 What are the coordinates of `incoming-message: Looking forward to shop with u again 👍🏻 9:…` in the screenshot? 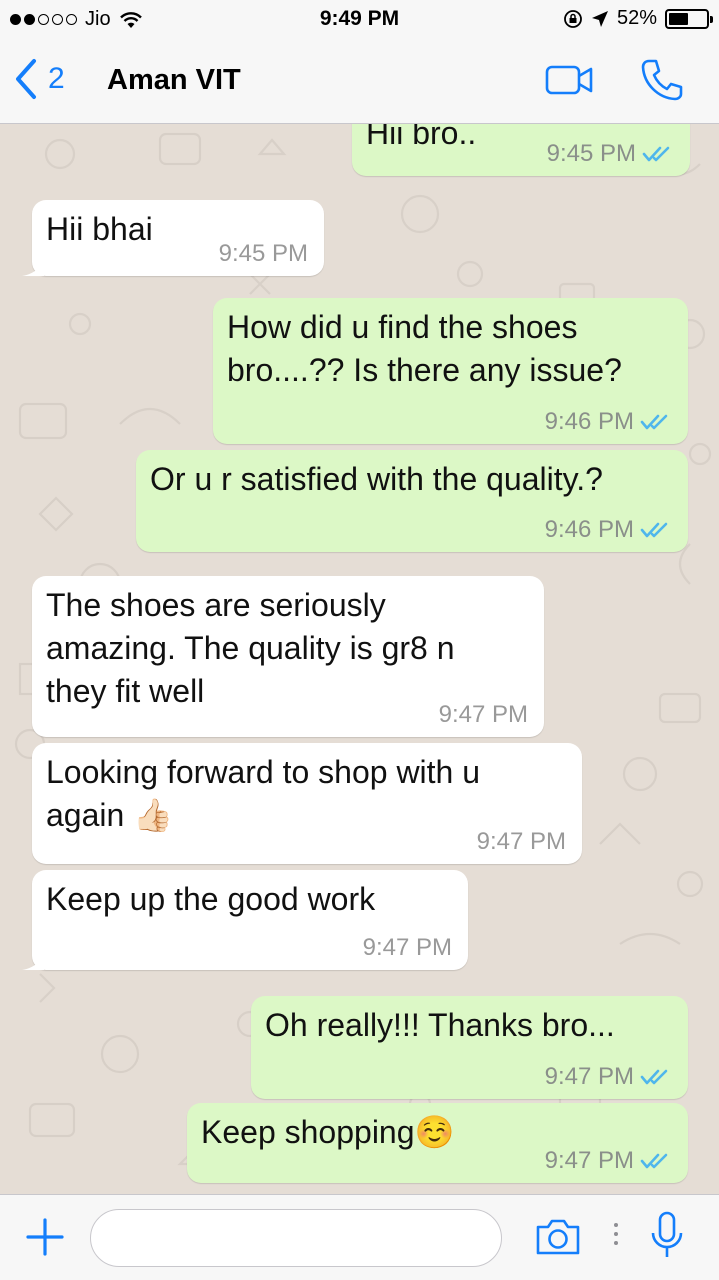 It's located at (307, 803).